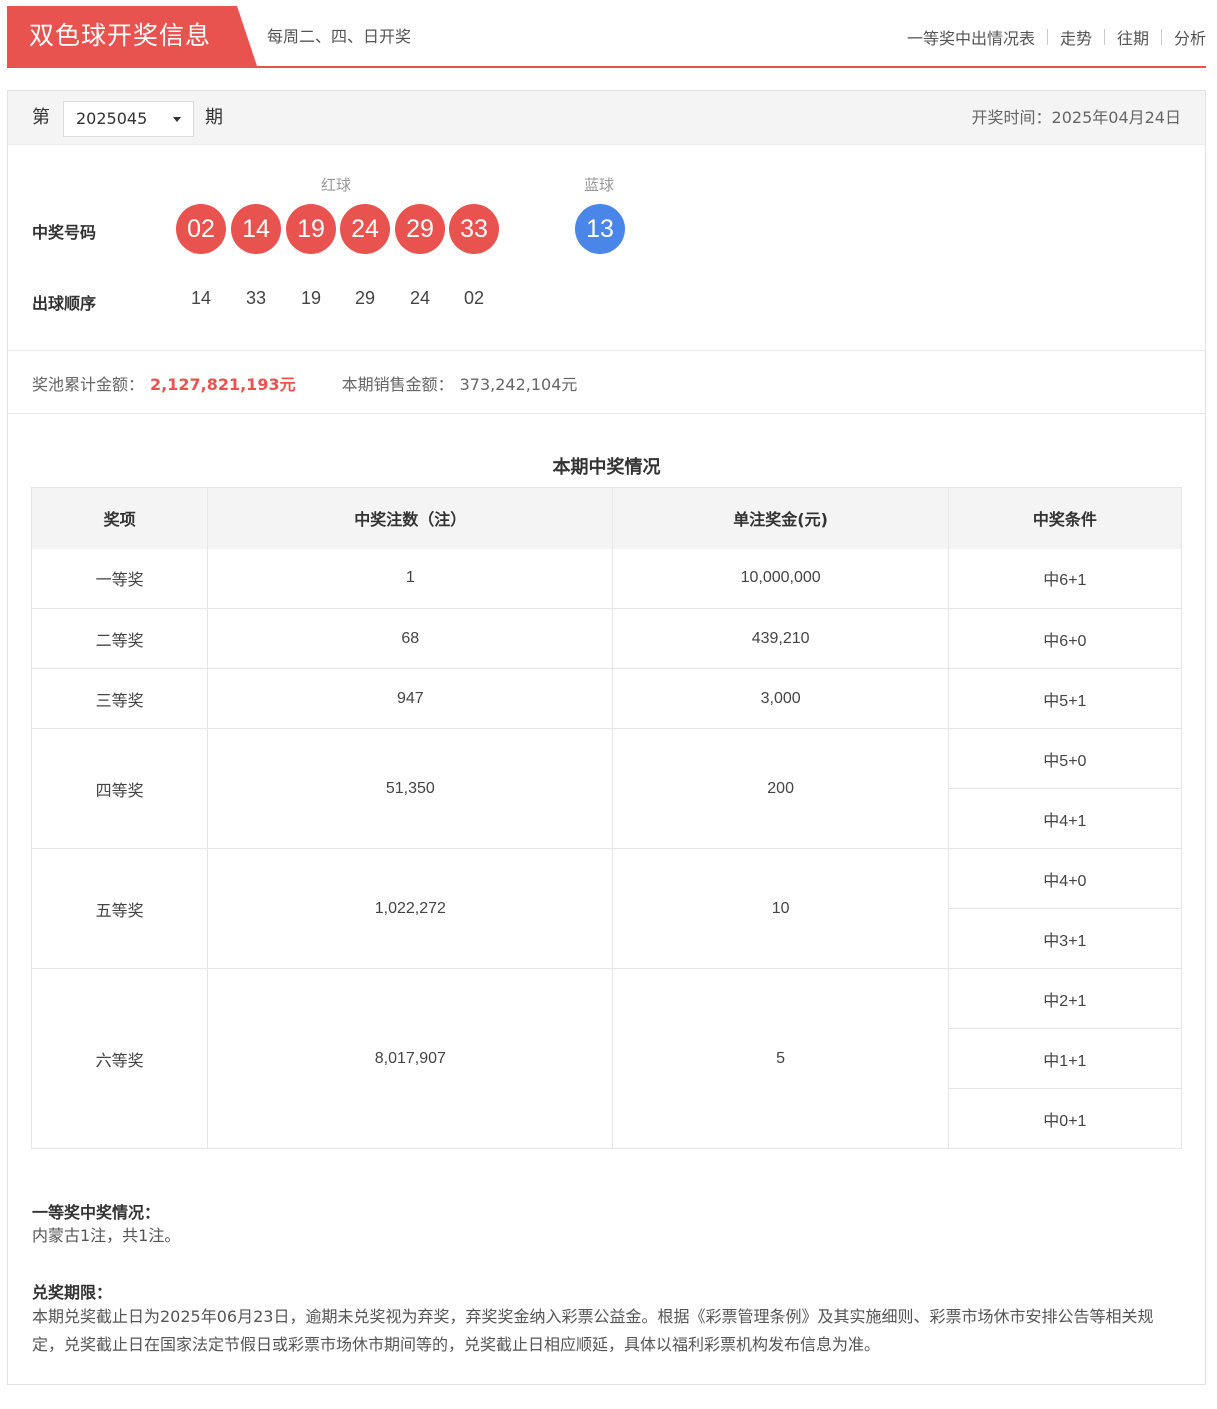 The image size is (1217, 1409). Describe the element at coordinates (120, 908) in the screenshot. I see `prize-level: 五等奖` at that location.